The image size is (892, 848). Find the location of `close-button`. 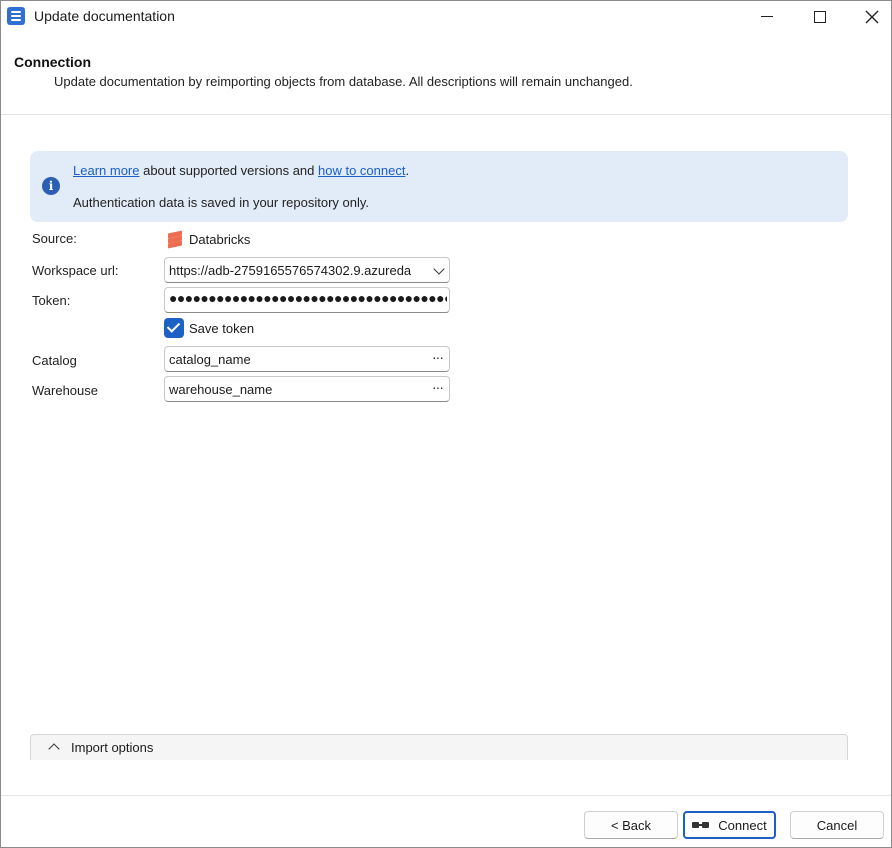

close-button is located at coordinates (869, 16).